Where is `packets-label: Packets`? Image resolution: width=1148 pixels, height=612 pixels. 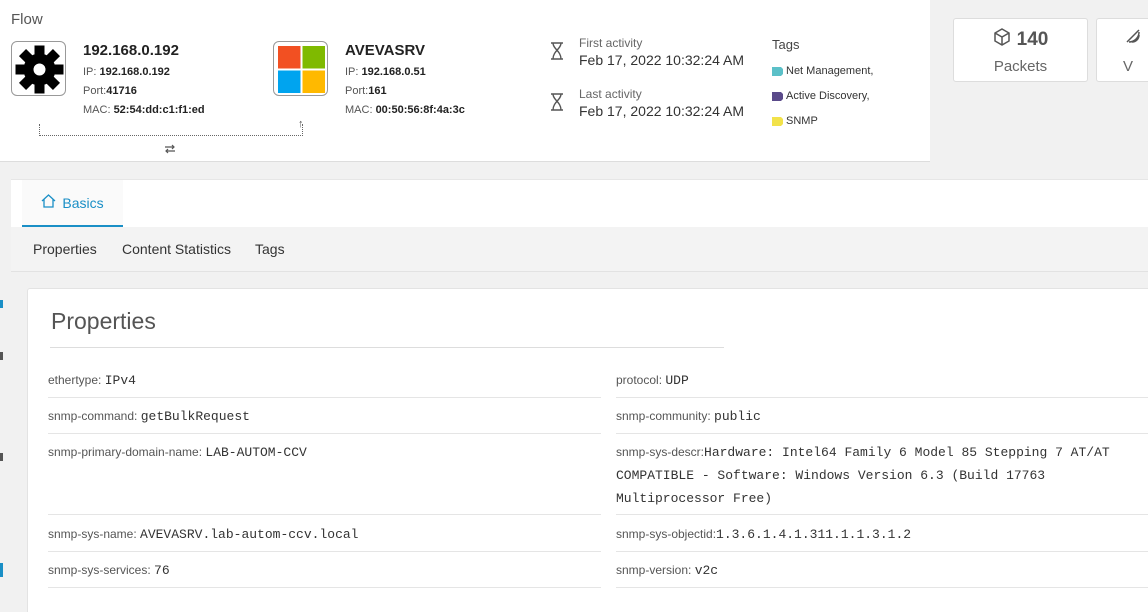 packets-label: Packets is located at coordinates (1020, 66).